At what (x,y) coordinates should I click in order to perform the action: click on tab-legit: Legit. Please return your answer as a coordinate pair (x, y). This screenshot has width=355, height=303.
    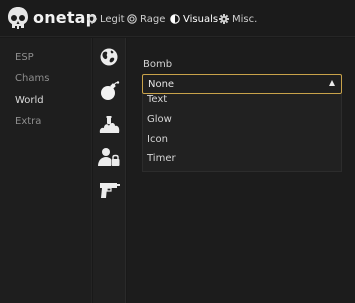
    Looking at the image, I should click on (106, 19).